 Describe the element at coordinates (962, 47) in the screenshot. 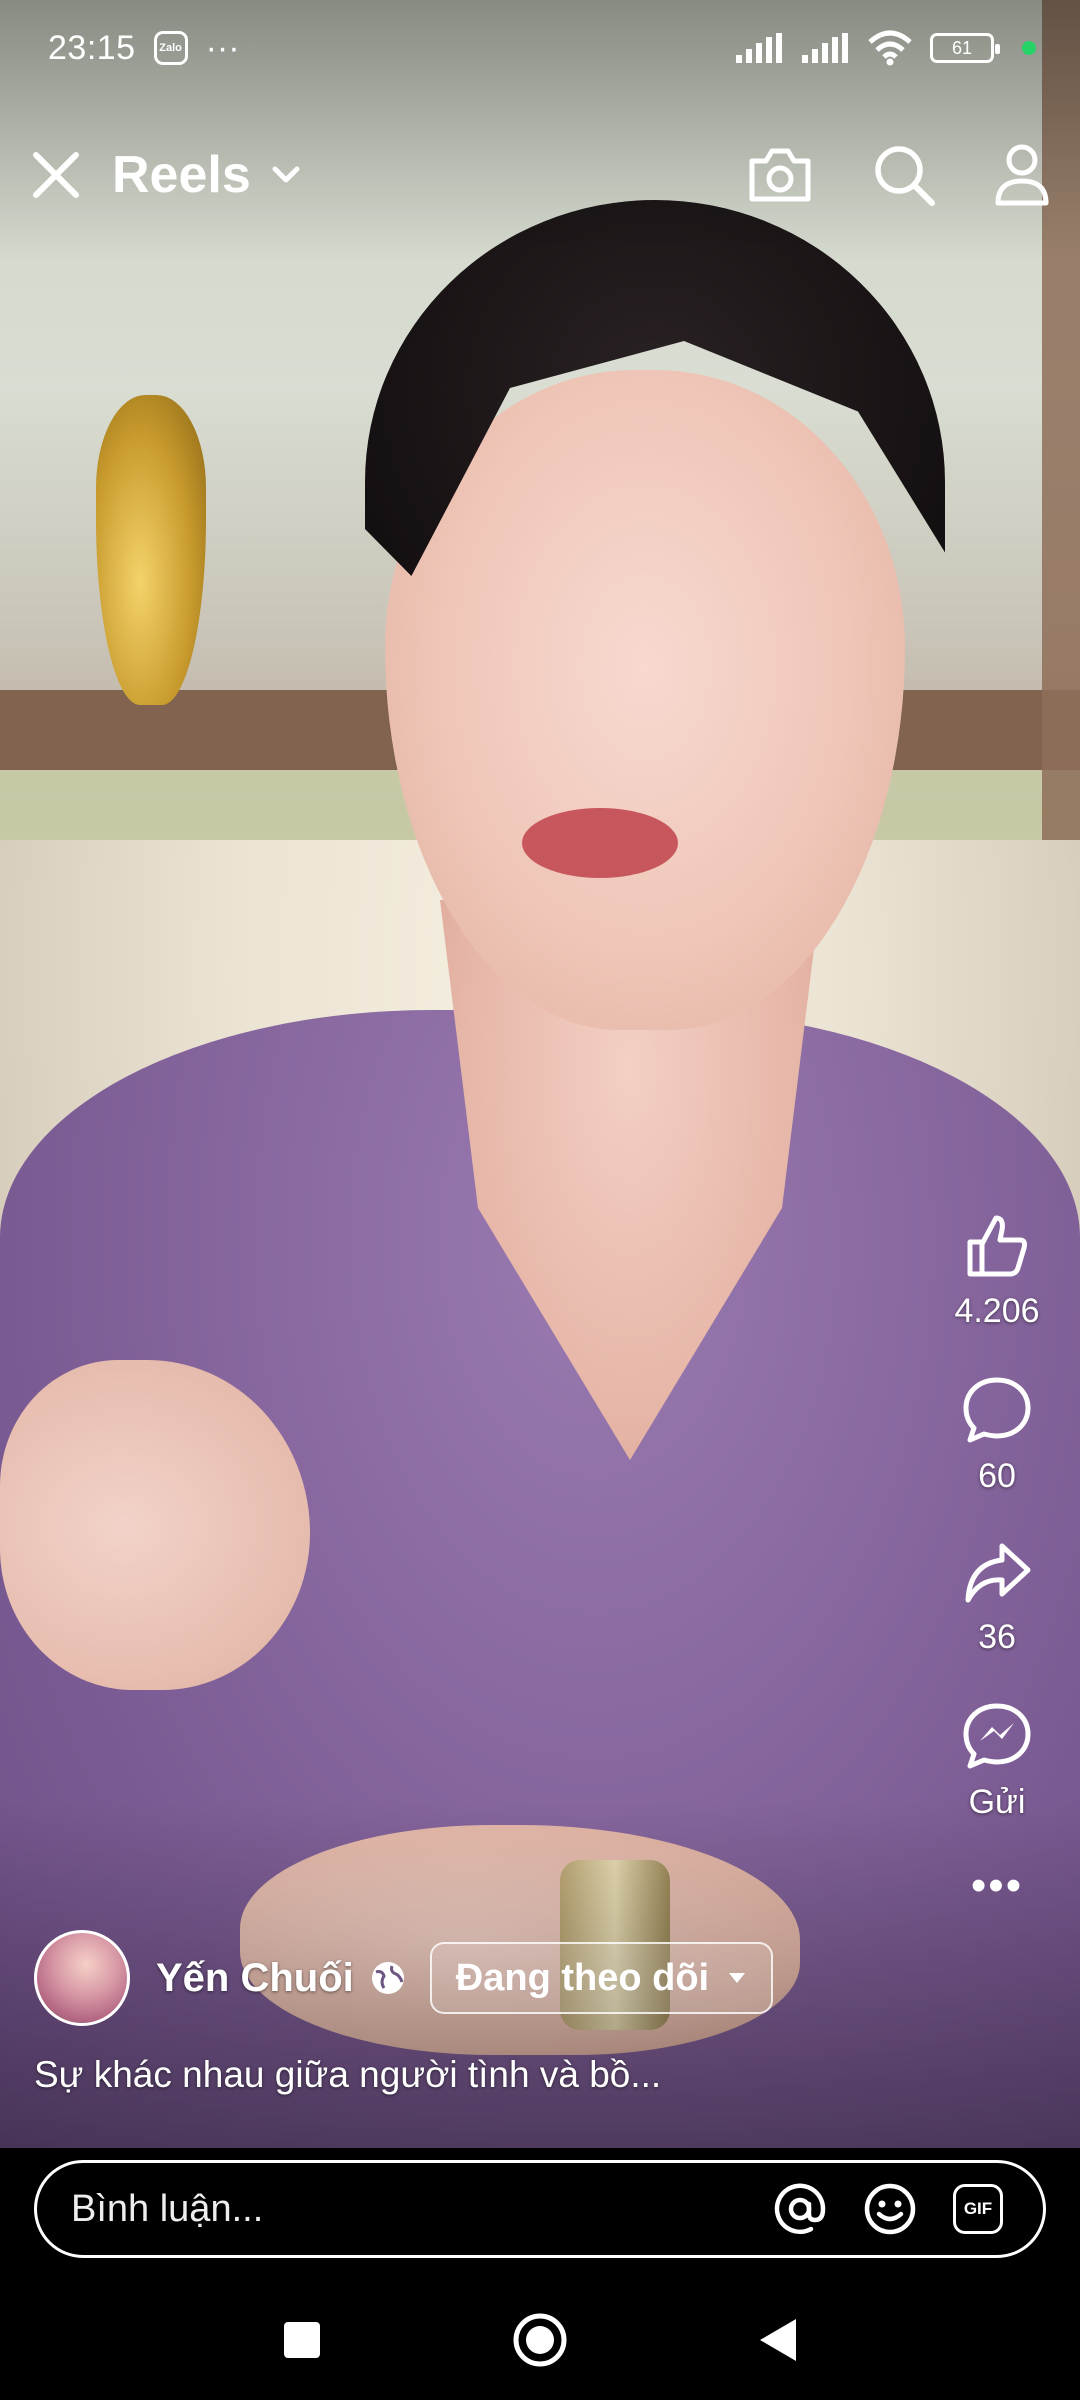

I see `battery-level: 61` at that location.